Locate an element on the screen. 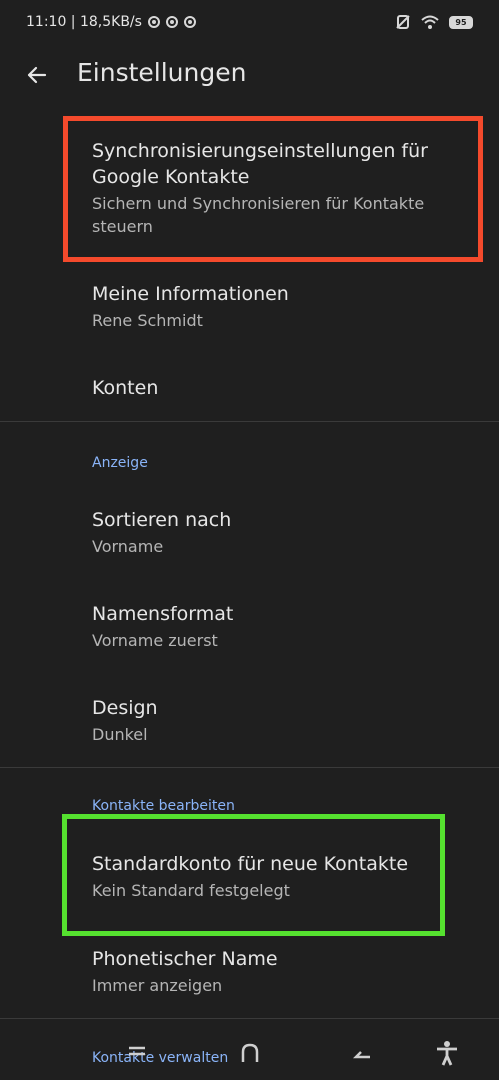  back-icon is located at coordinates (361, 1055).